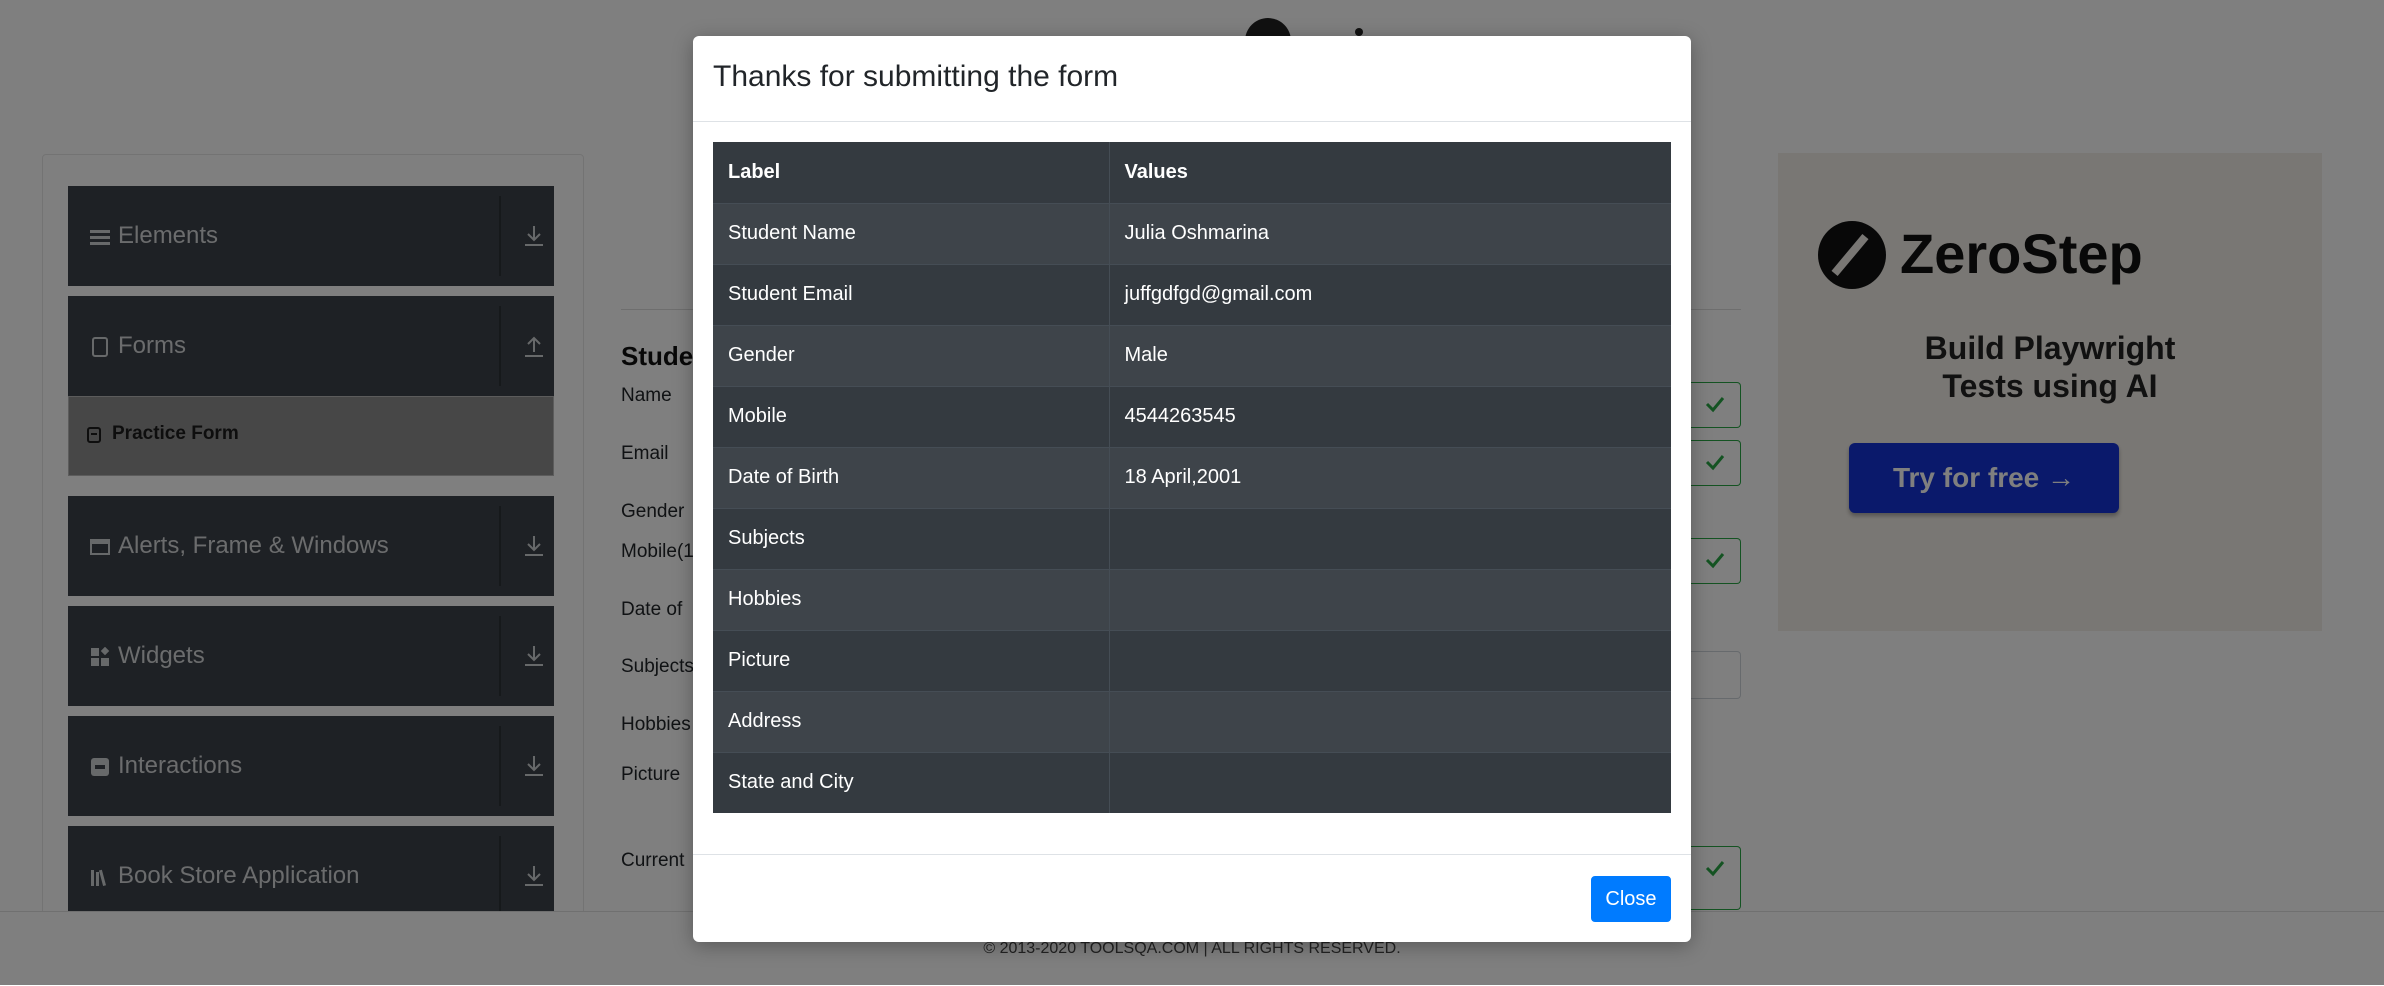 The image size is (2384, 986). I want to click on column-header-values: Values, so click(1390, 172).